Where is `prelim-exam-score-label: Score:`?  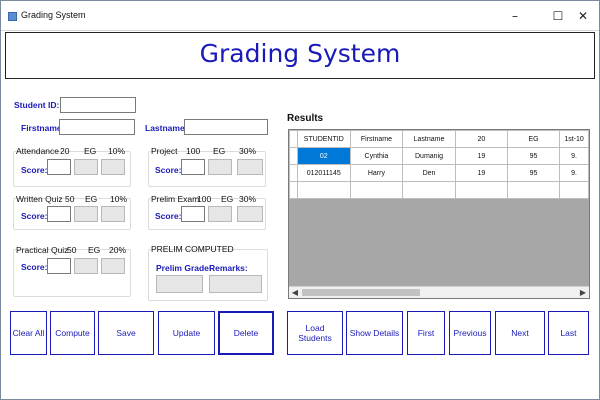 prelim-exam-score-label: Score: is located at coordinates (168, 216).